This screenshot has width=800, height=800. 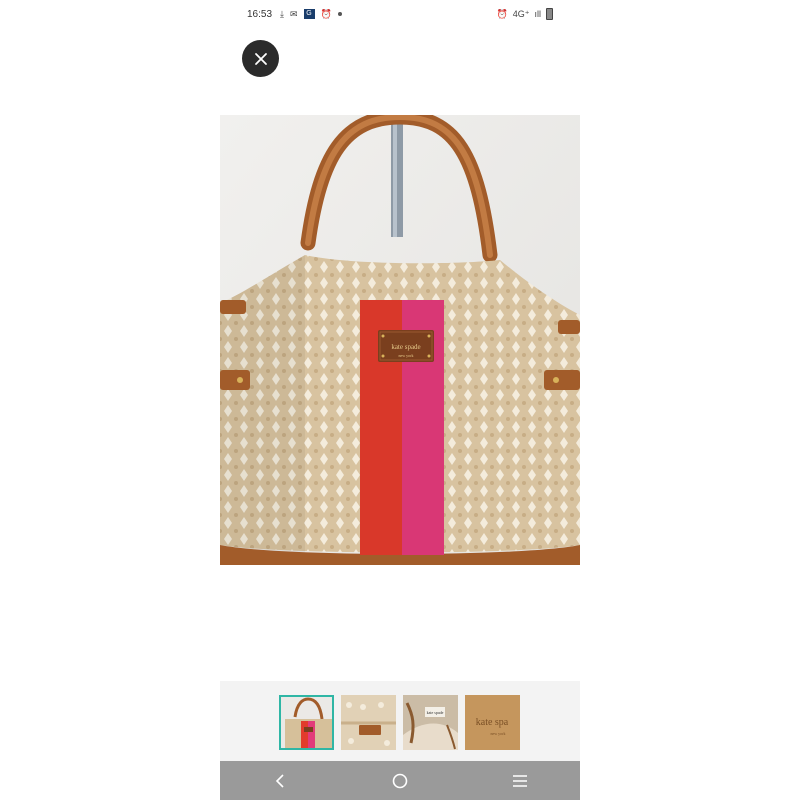 What do you see at coordinates (549, 14) in the screenshot?
I see `battery-icon` at bounding box center [549, 14].